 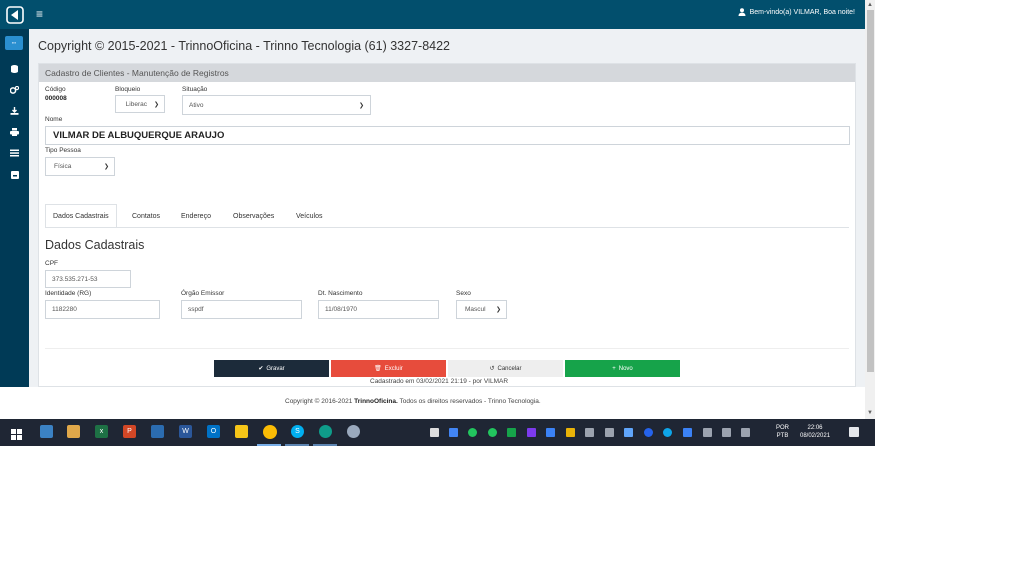 I want to click on tab-contatos: Contatos, so click(x=146, y=216).